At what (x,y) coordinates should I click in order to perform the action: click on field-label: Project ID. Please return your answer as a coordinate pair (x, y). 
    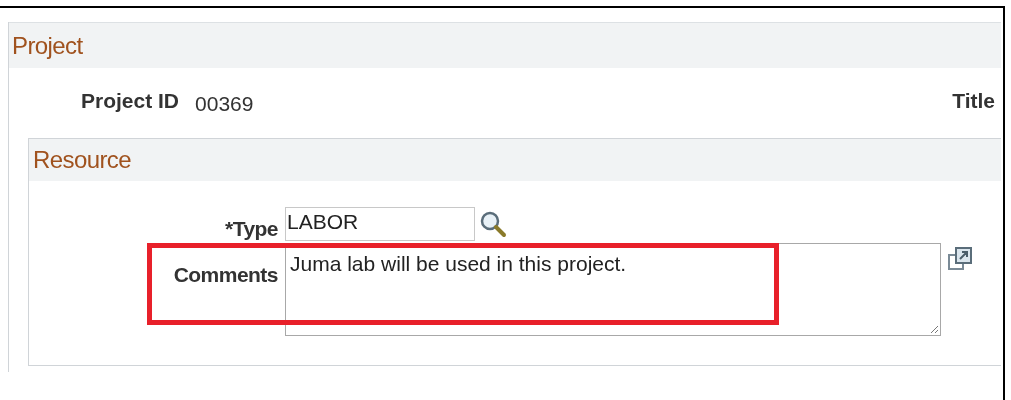
    Looking at the image, I should click on (130, 100).